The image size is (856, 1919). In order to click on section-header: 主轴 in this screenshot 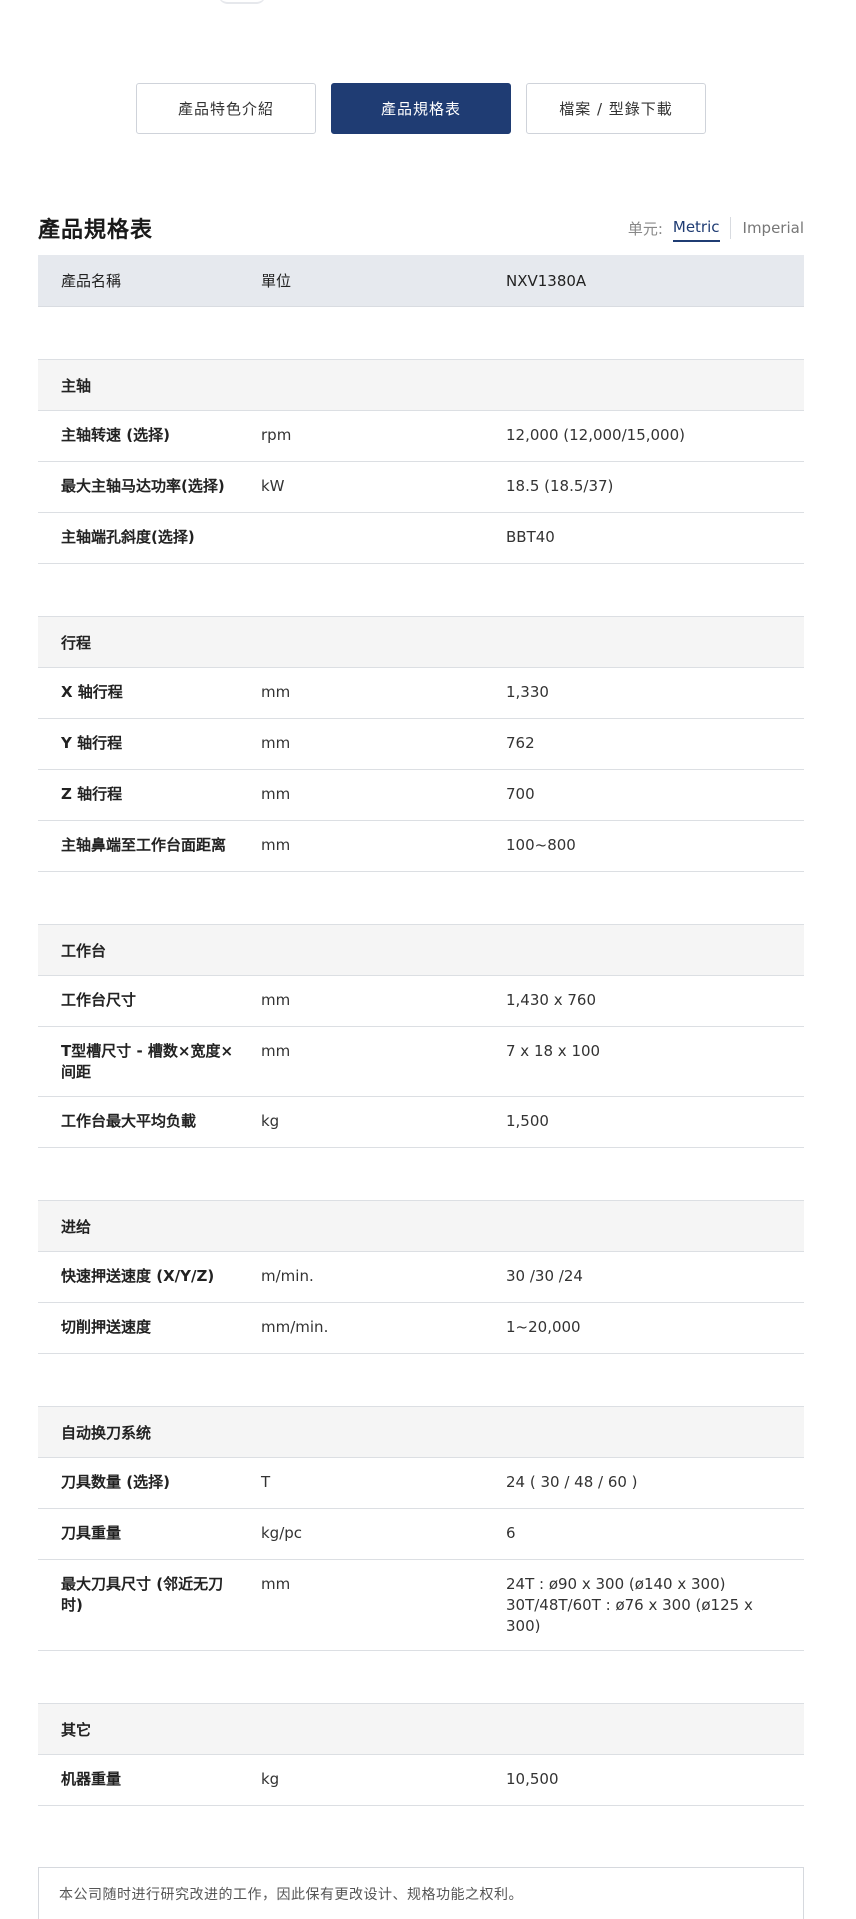, I will do `click(421, 385)`.